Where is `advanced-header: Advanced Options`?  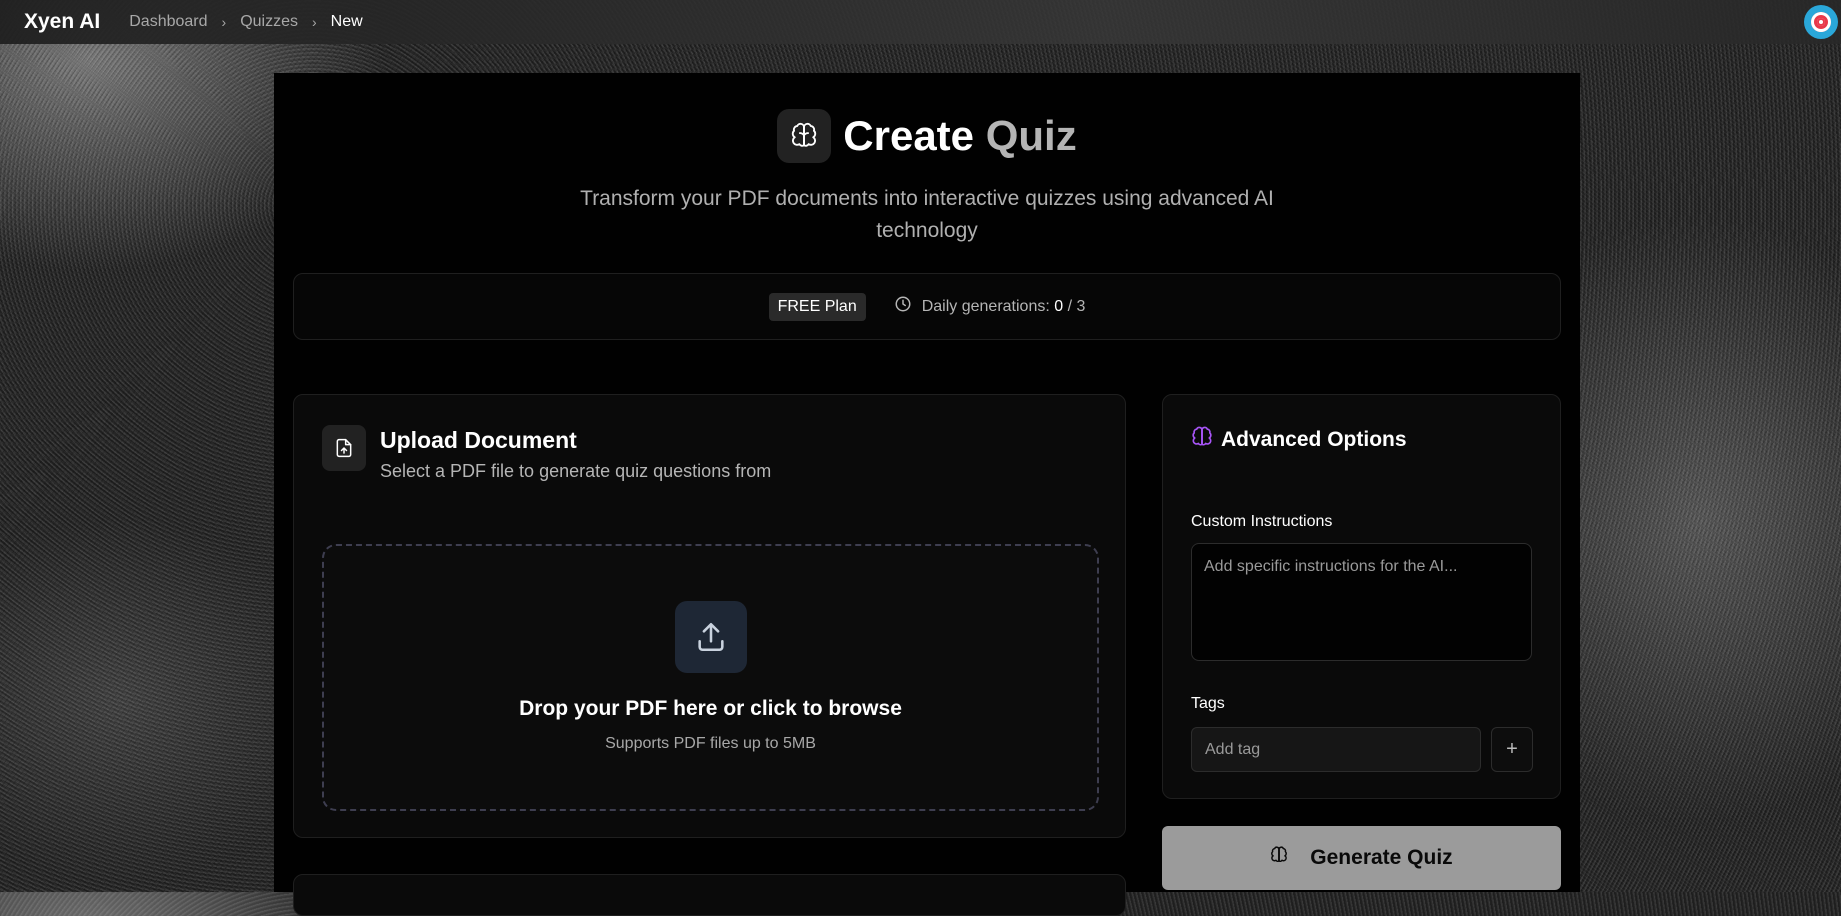 advanced-header: Advanced Options is located at coordinates (1299, 439).